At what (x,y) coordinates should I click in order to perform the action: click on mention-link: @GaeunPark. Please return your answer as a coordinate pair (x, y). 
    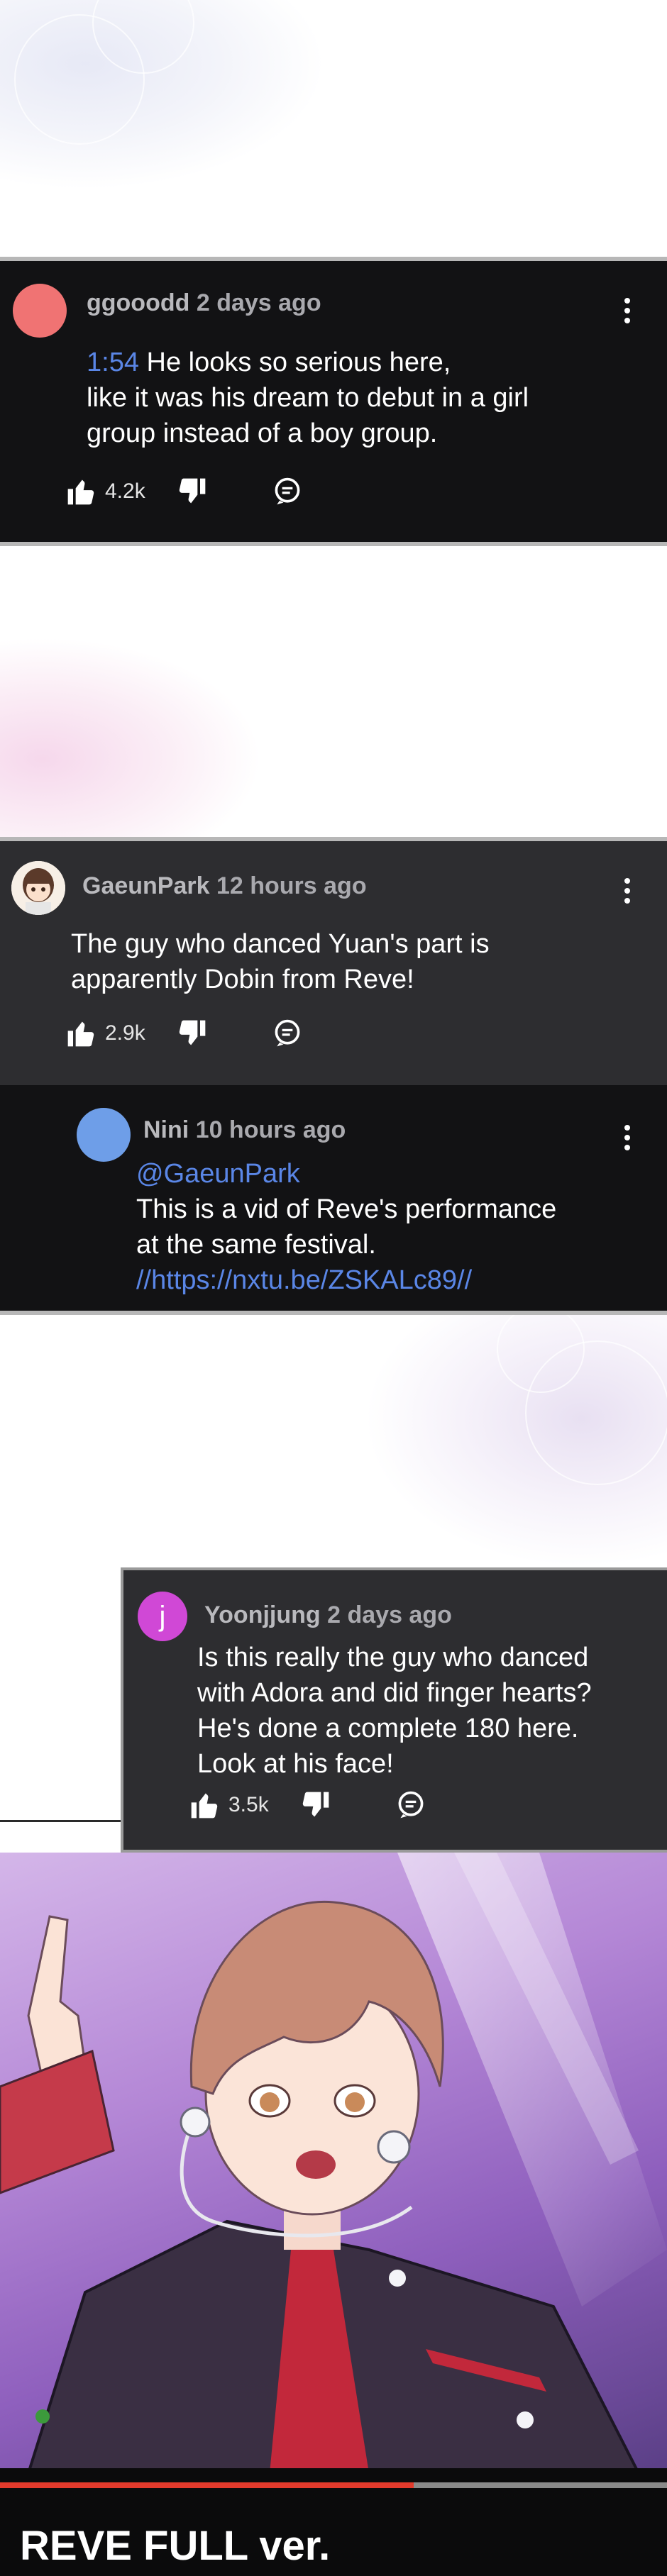
    Looking at the image, I should click on (218, 1174).